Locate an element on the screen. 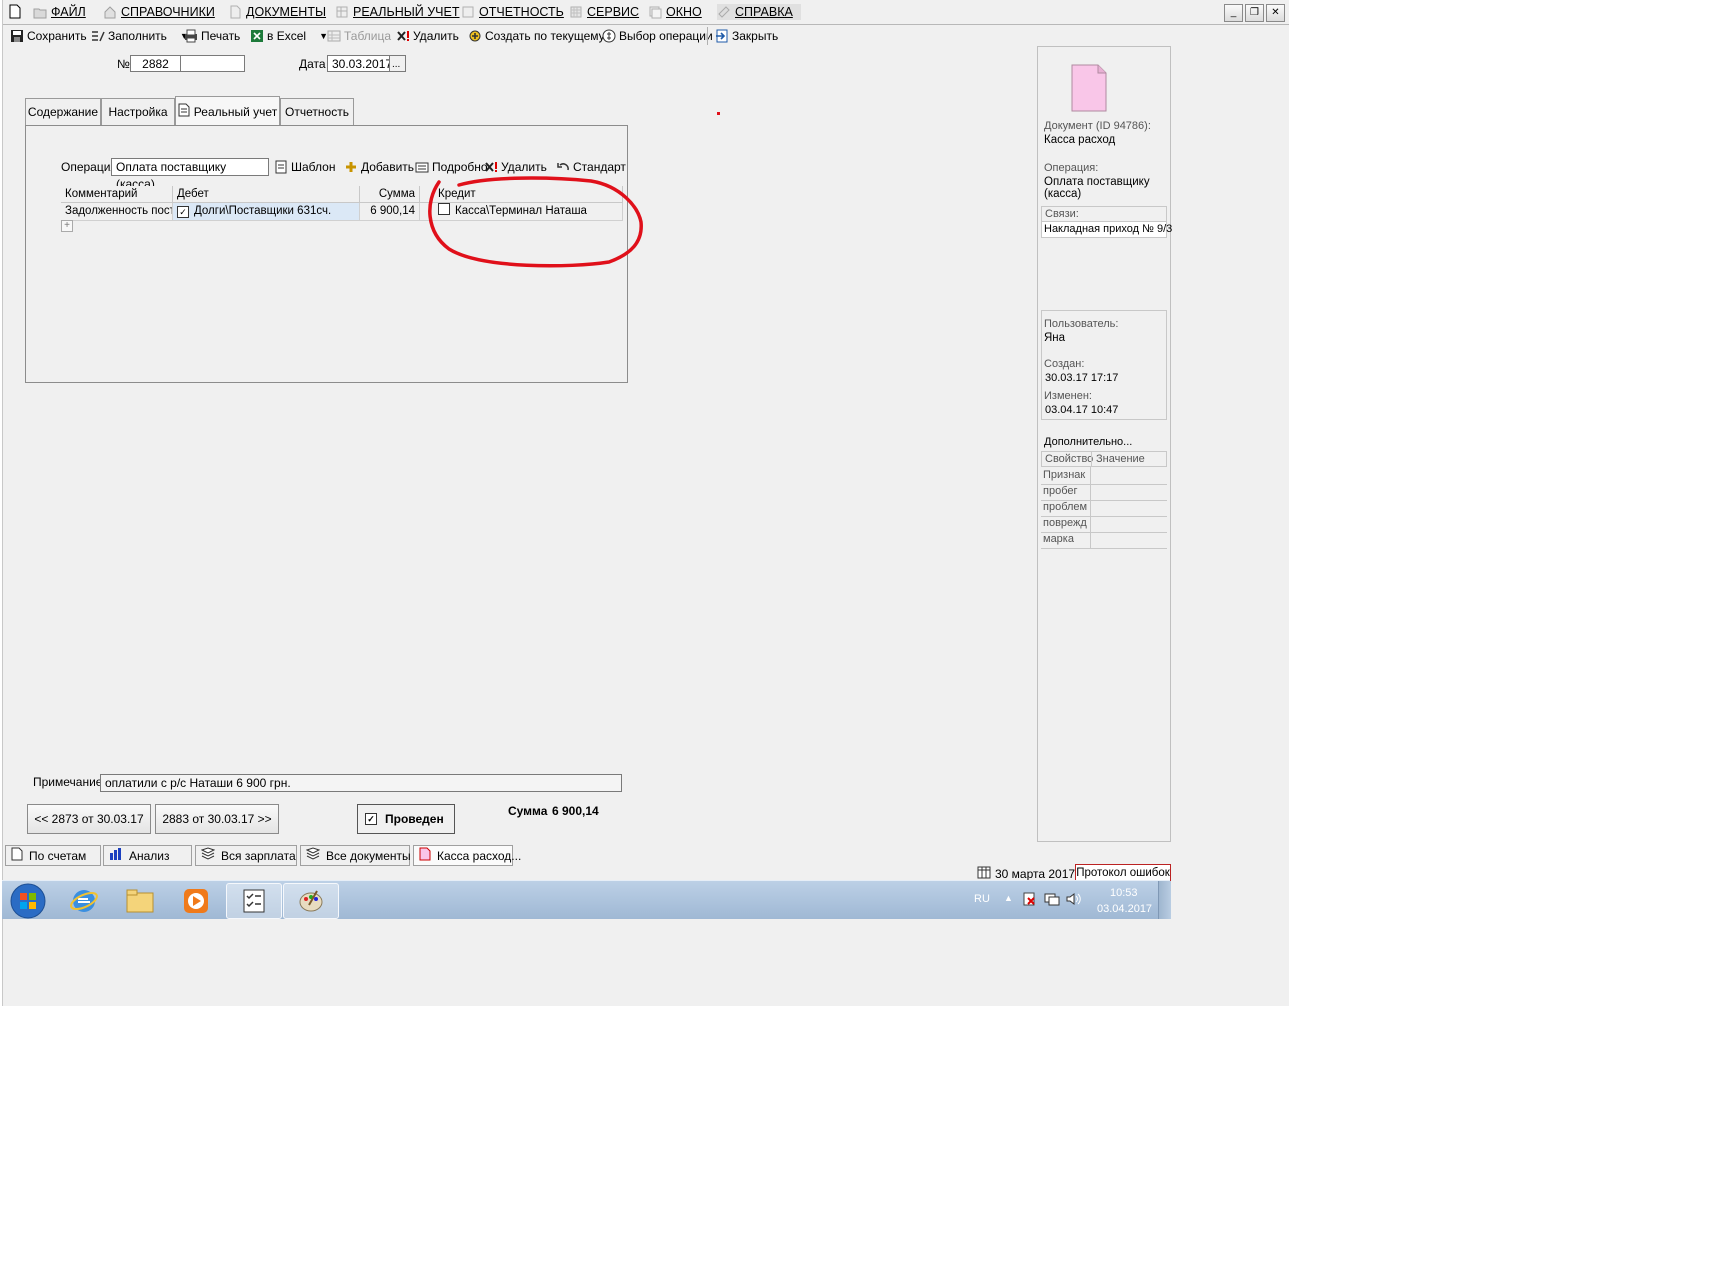 The height and width of the screenshot is (1286, 1716). cell-debit-text: Долги\Поставщики 631сч. is located at coordinates (263, 211).